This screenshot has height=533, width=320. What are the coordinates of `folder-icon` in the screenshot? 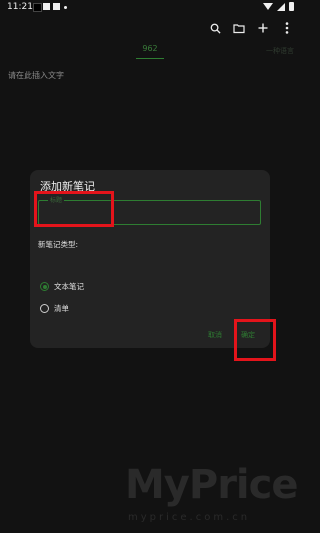 It's located at (239, 28).